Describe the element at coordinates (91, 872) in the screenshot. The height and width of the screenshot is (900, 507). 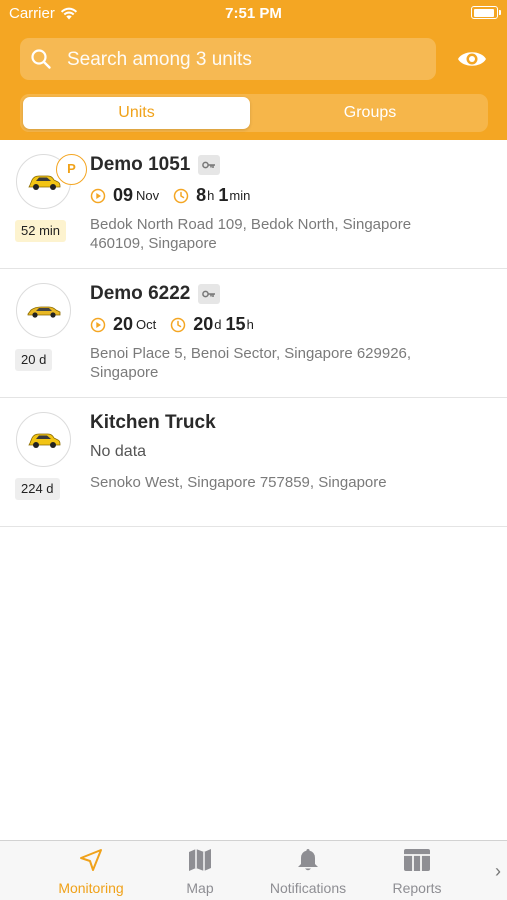
I see `tab-monitoring: Monitoring` at that location.